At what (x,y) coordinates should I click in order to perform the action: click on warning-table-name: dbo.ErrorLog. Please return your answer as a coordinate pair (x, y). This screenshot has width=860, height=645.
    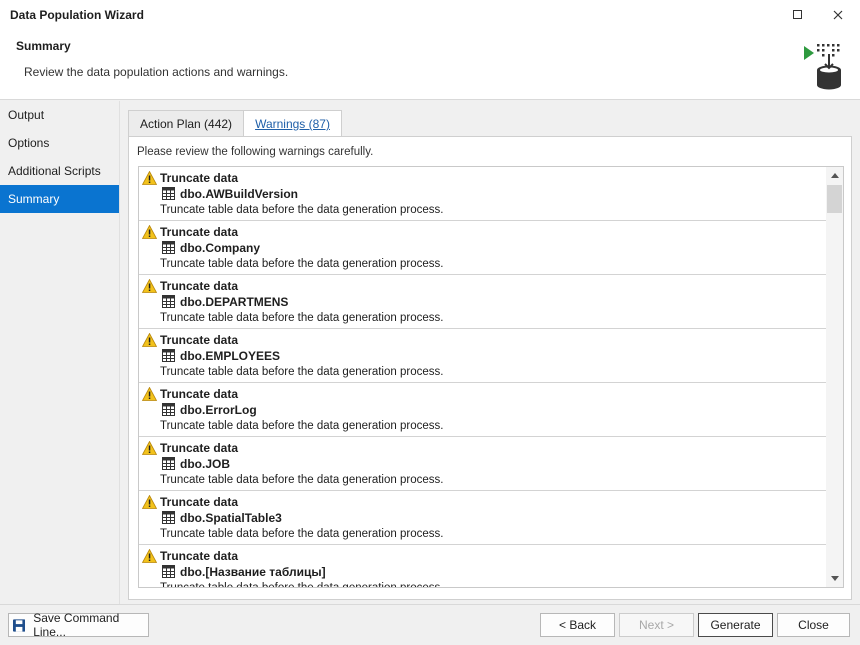
    Looking at the image, I should click on (218, 410).